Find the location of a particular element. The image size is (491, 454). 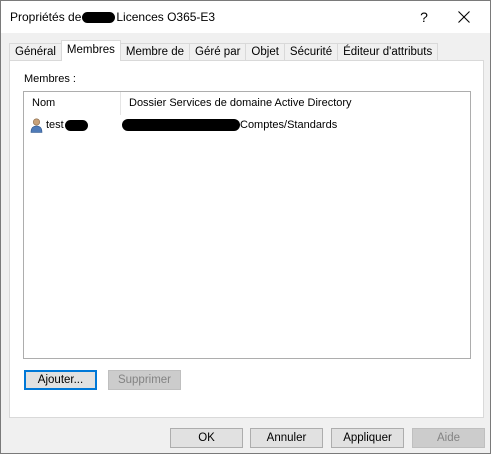

redacted-group-name is located at coordinates (99, 17).